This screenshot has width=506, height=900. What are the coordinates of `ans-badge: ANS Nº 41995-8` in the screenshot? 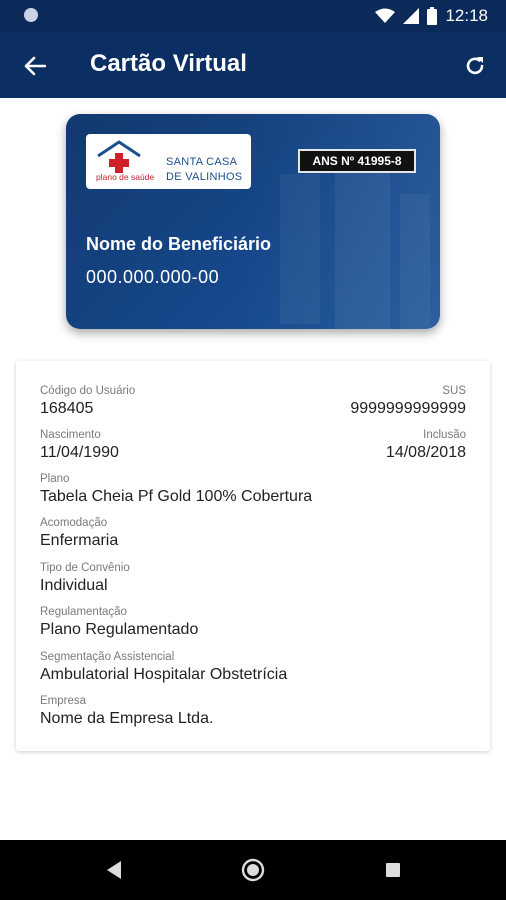 It's located at (357, 161).